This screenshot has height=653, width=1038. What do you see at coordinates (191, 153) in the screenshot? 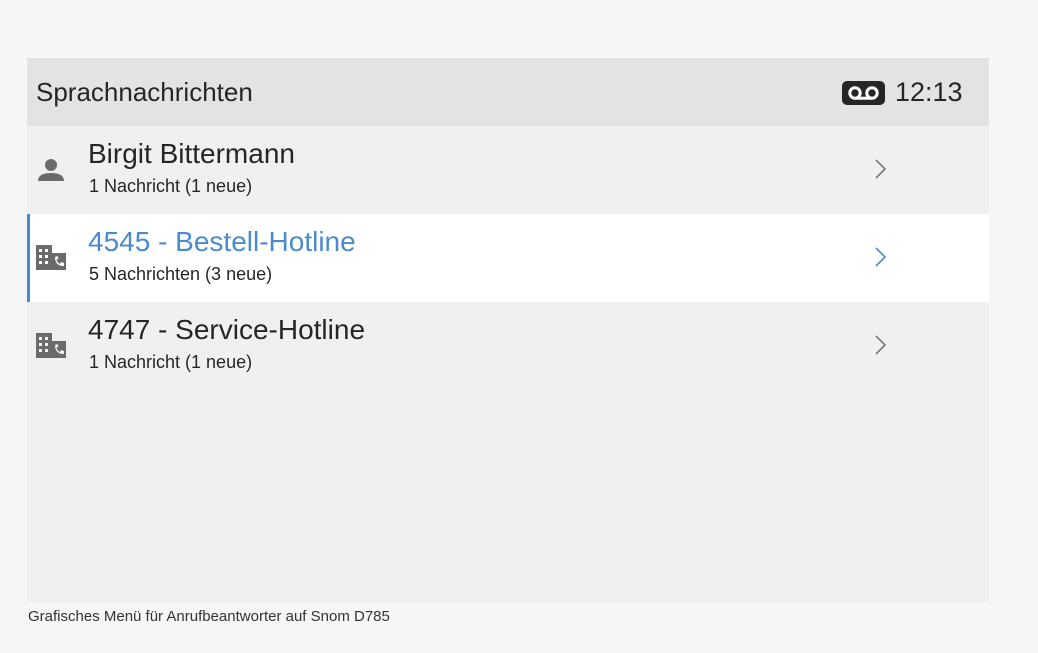
I see `item-title: Birgit Bittermann` at bounding box center [191, 153].